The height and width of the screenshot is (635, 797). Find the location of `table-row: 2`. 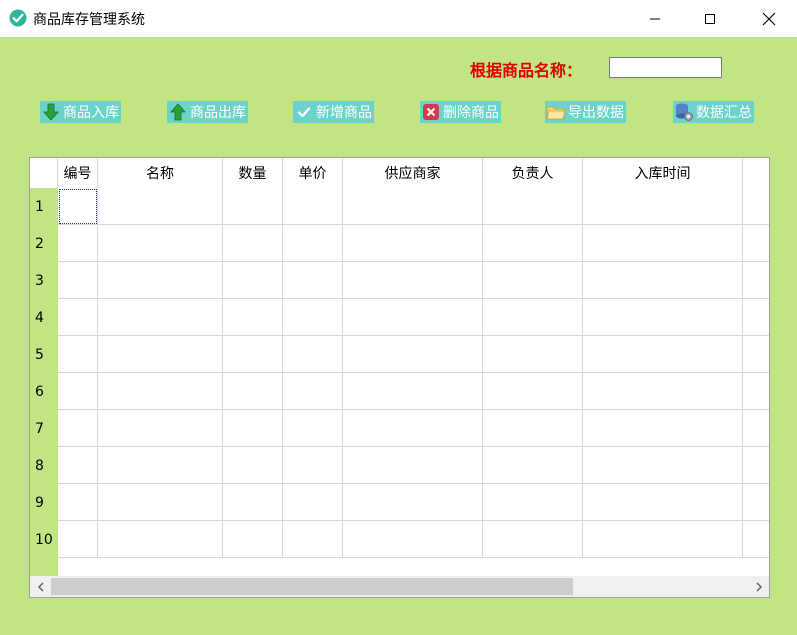

table-row: 2 is located at coordinates (399, 243).